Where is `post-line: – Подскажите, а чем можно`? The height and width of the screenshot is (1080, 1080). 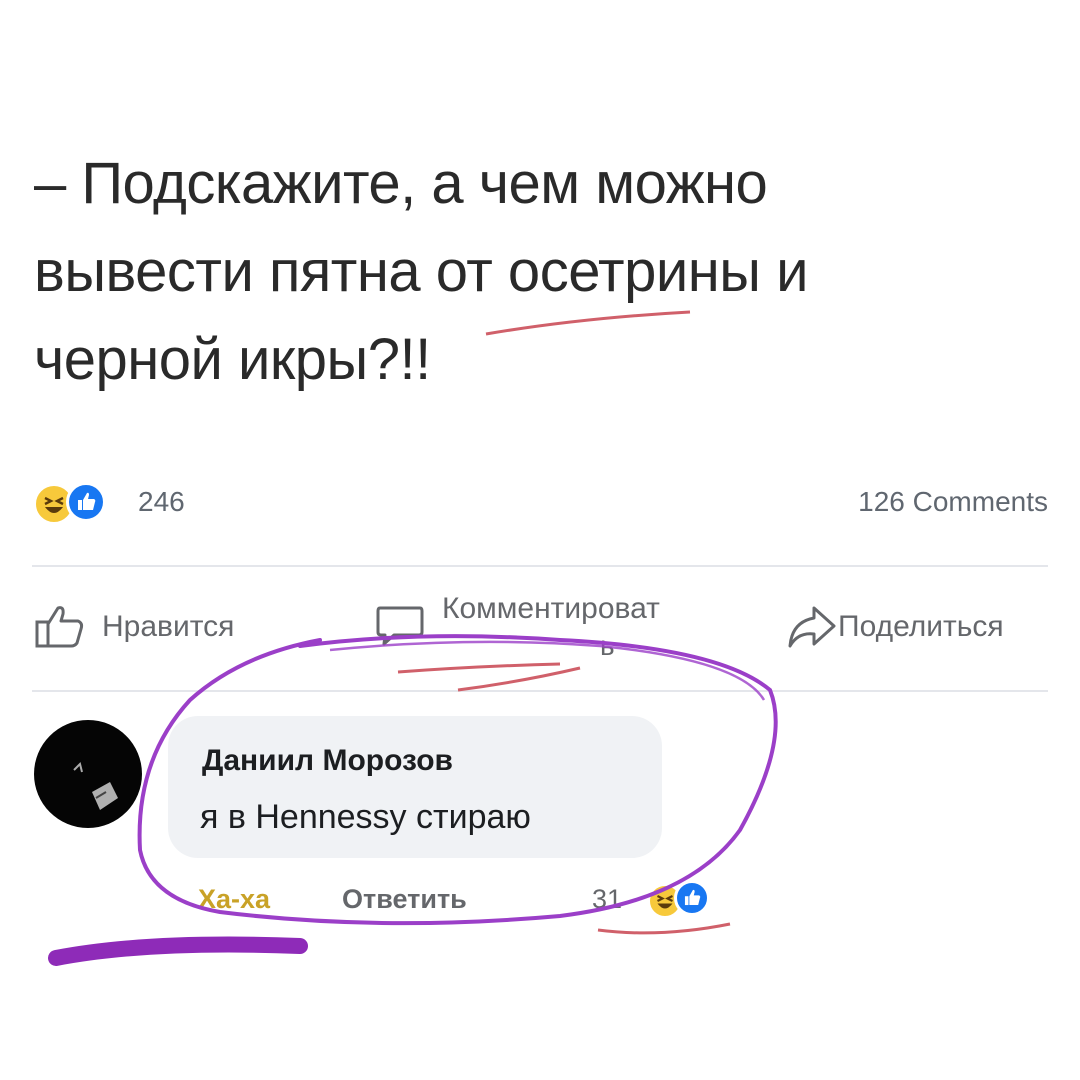
post-line: – Подскажите, а чем можно is located at coordinates (401, 183).